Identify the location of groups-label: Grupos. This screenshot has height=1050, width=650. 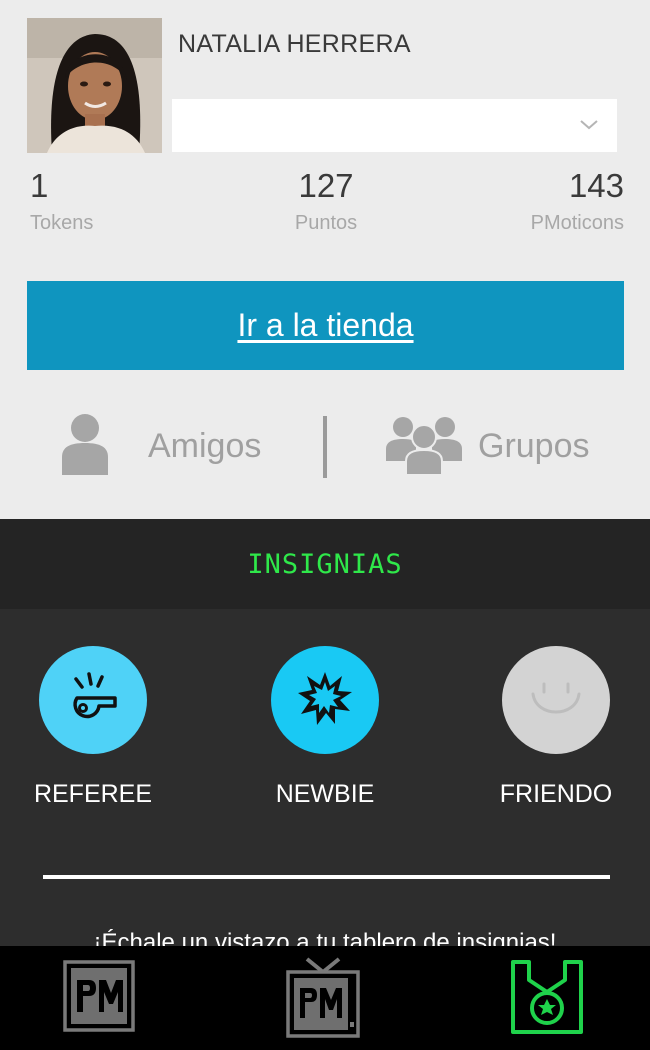
(534, 445).